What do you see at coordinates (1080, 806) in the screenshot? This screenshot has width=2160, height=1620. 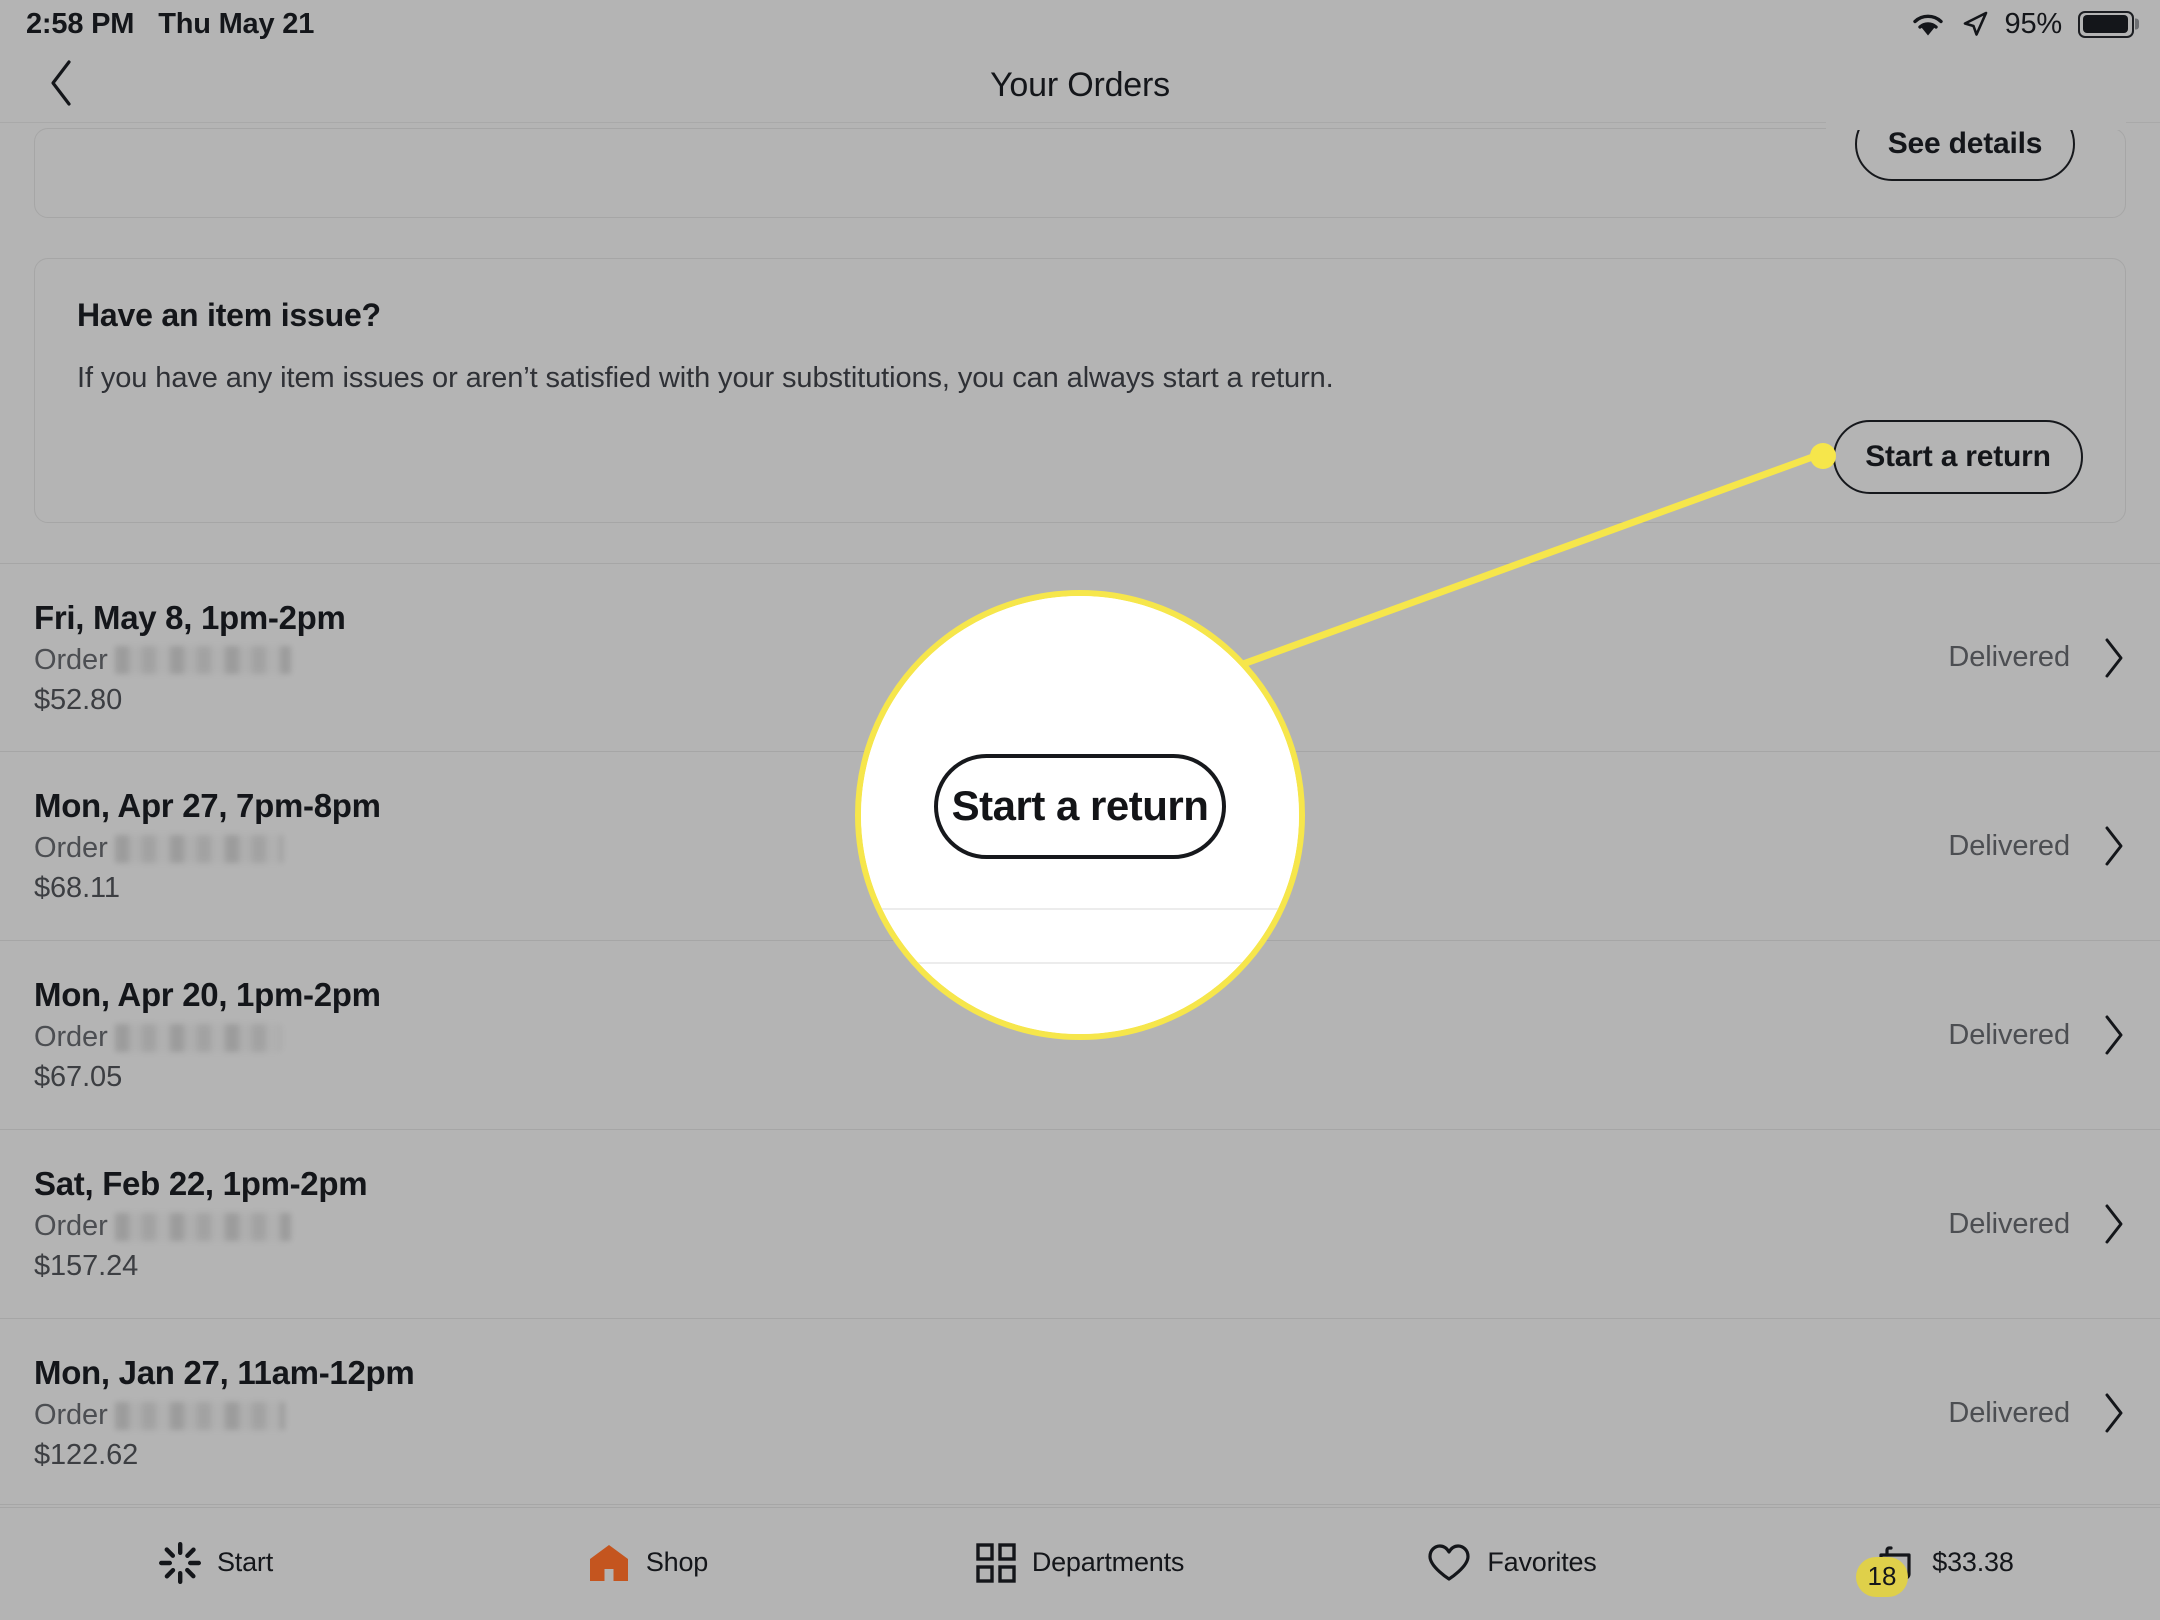 I see `magnified-start-a-return-button: Start a return` at bounding box center [1080, 806].